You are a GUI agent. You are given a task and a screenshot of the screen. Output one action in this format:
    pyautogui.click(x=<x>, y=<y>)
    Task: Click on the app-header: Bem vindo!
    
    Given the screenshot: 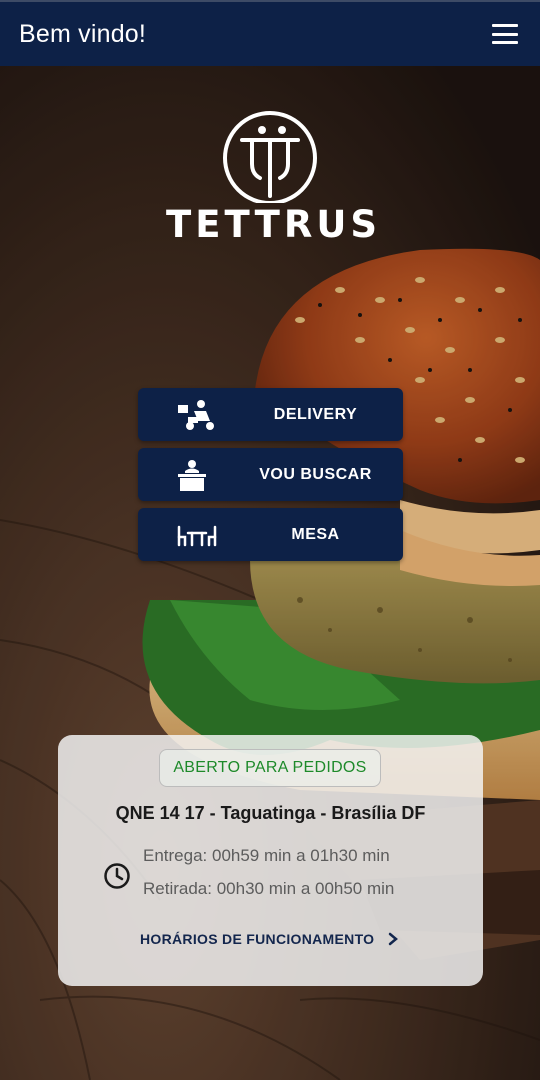 What is the action you would take?
    pyautogui.click(x=270, y=33)
    